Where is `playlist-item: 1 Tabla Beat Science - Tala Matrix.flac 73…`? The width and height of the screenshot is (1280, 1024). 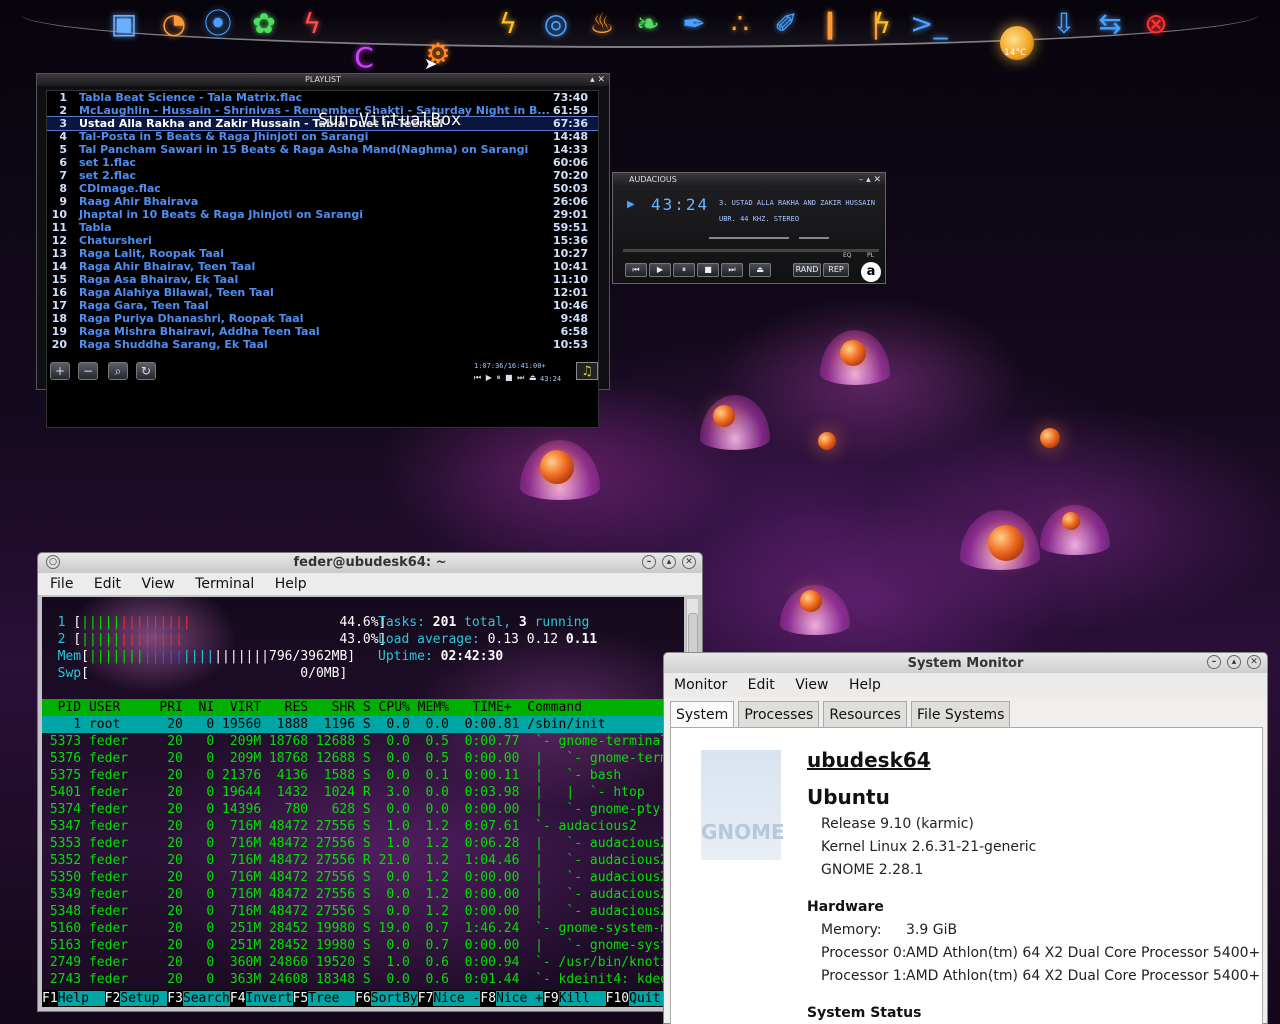 playlist-item: 1 Tabla Beat Science - Tala Matrix.flac 73… is located at coordinates (322, 97).